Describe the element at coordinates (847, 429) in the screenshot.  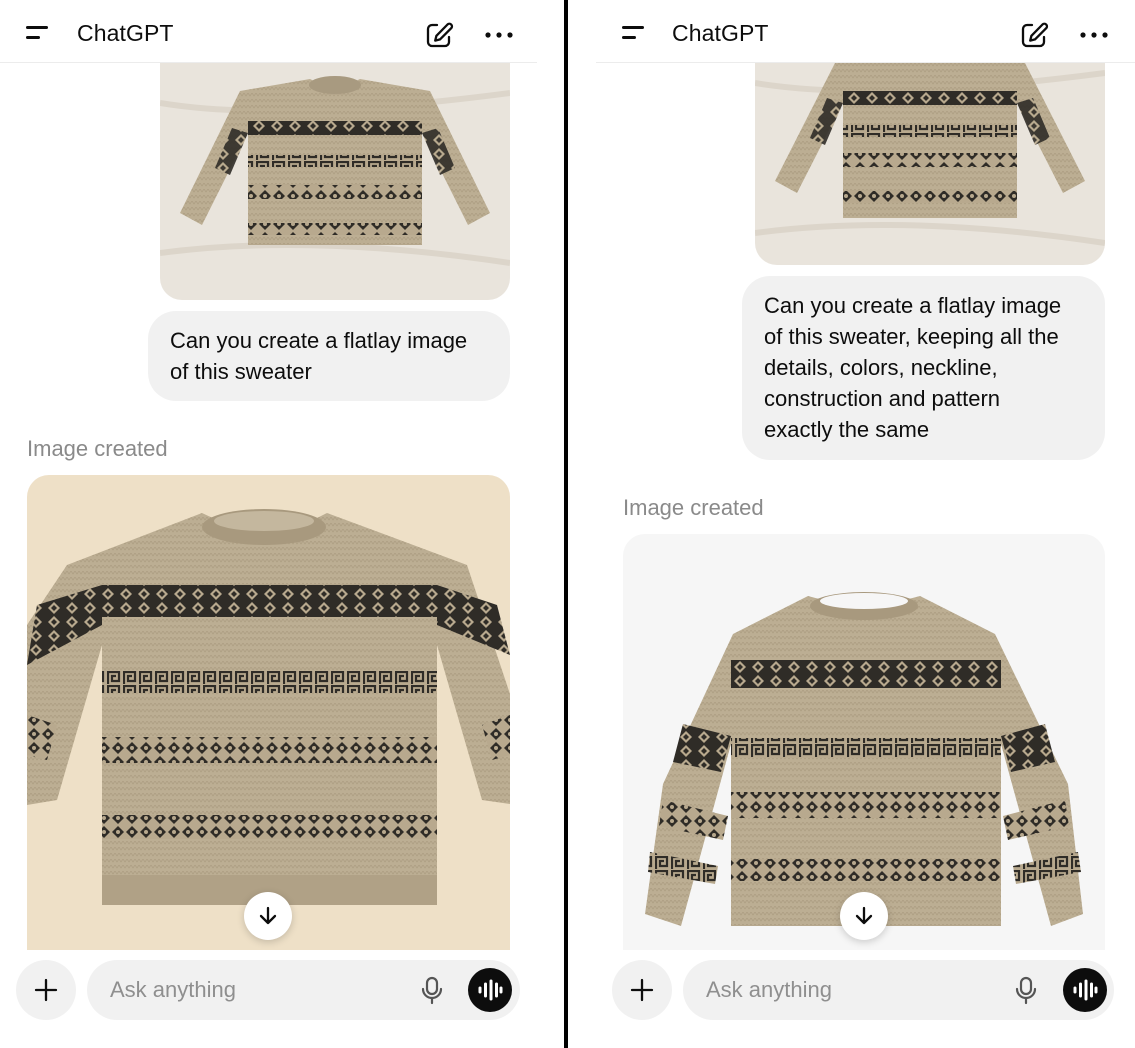
I see `message-line: exactly the same` at that location.